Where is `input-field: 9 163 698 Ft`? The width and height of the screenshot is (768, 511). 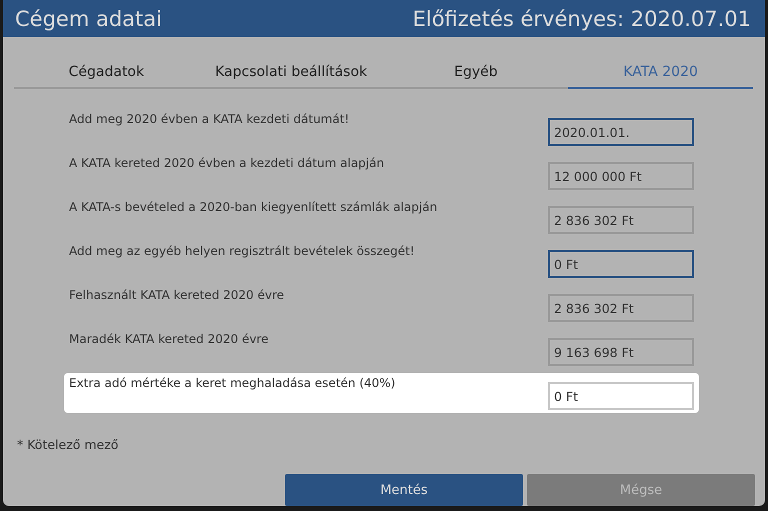 input-field: 9 163 698 Ft is located at coordinates (621, 352).